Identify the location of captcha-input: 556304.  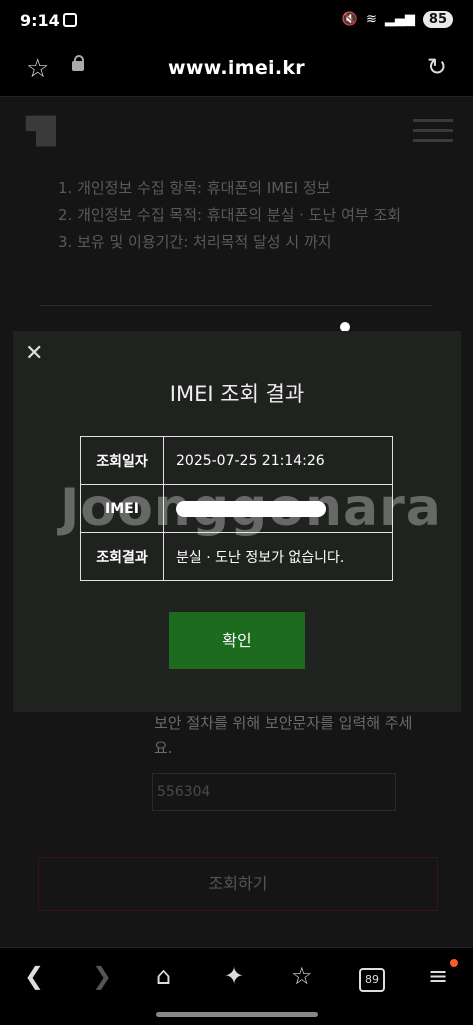
(274, 792).